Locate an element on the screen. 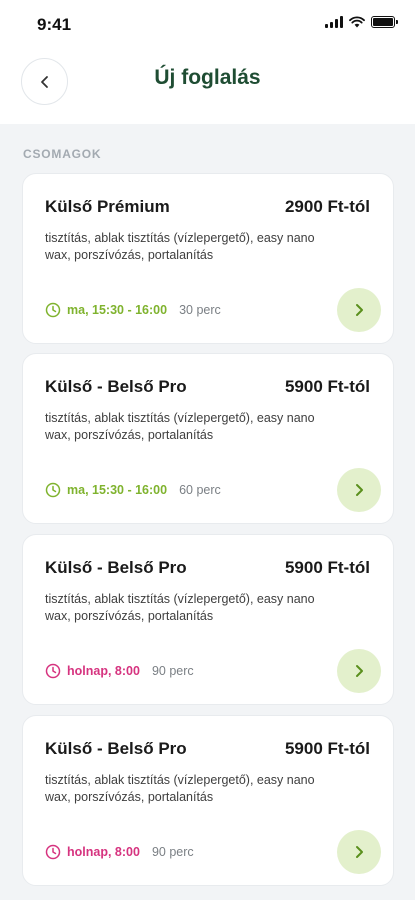 This screenshot has height=900, width=415. nav-bar: Új foglalás is located at coordinates (207, 87).